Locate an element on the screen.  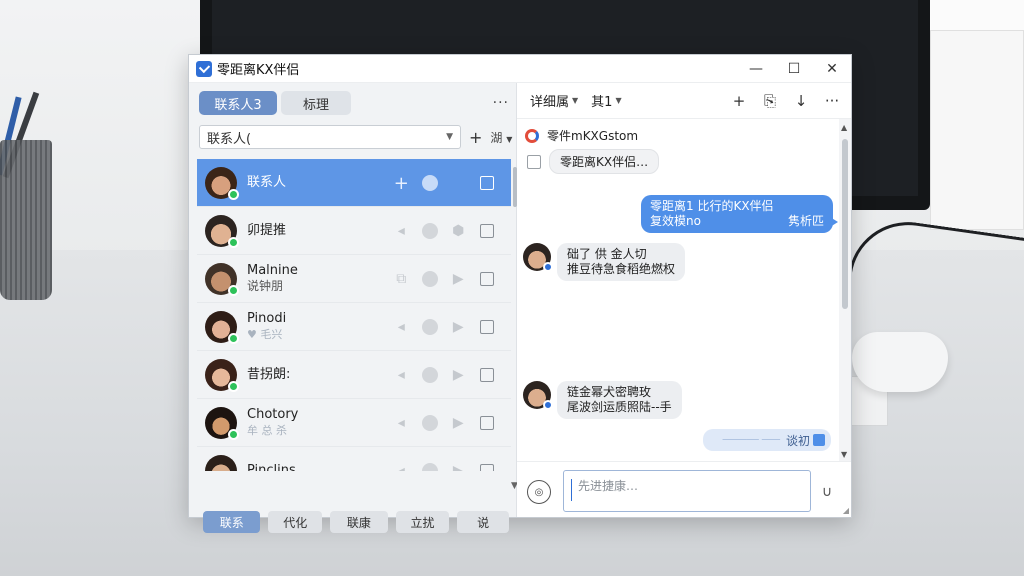
list-item: 昔拐朗: ◂ ▶ is located at coordinates (354, 375).